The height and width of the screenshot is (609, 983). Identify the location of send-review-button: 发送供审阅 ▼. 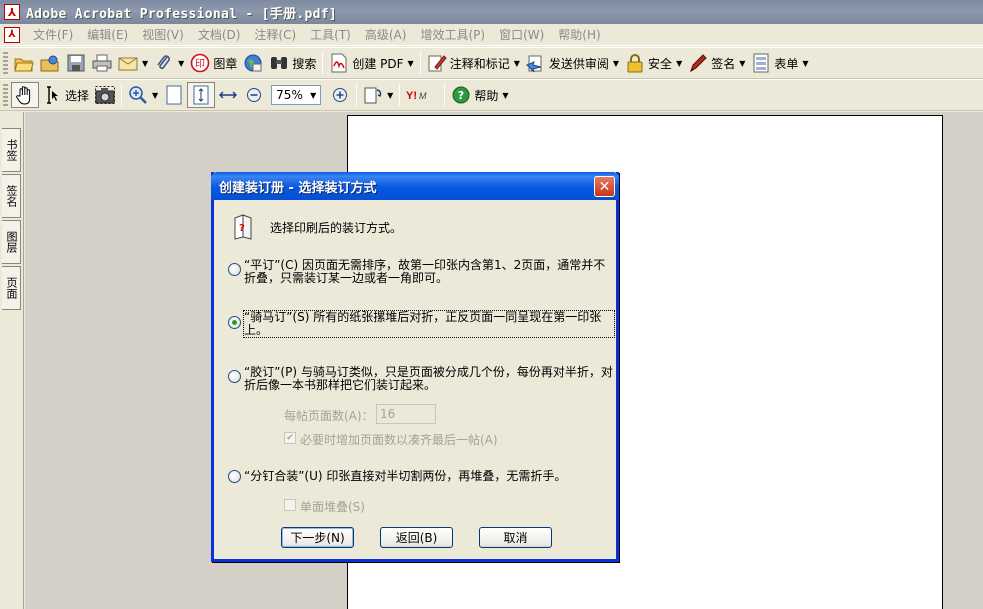
(572, 63).